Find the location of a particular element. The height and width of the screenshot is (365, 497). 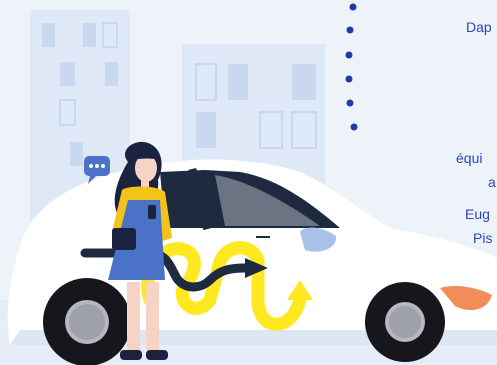

door-handle is located at coordinates (263, 237).